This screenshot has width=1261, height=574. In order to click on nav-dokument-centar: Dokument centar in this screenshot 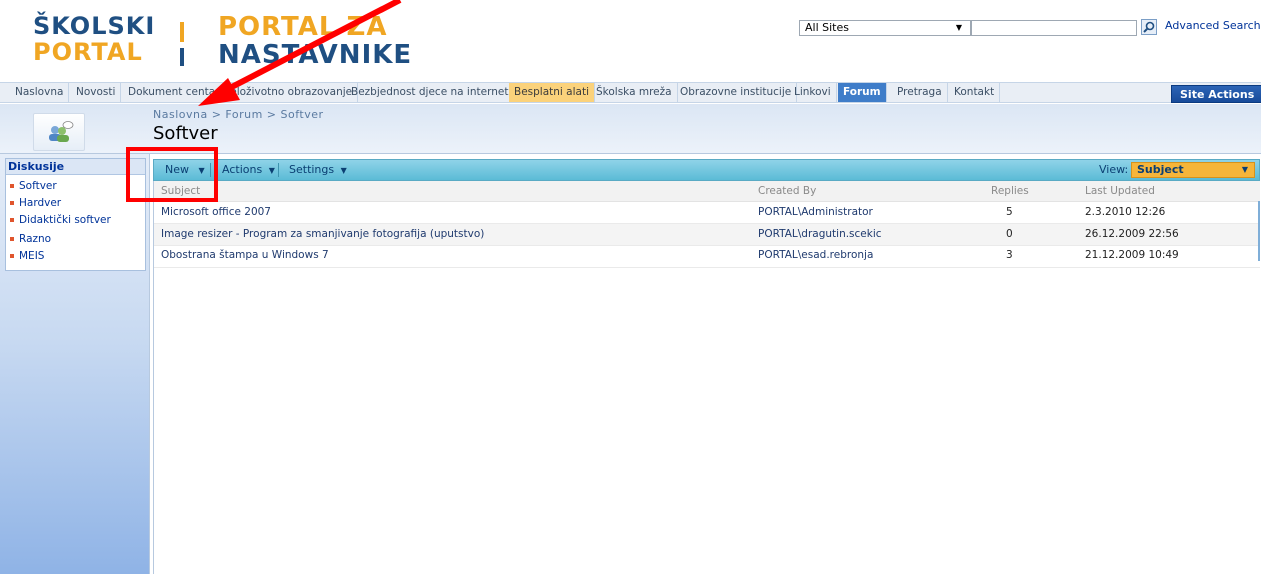, I will do `click(174, 92)`.